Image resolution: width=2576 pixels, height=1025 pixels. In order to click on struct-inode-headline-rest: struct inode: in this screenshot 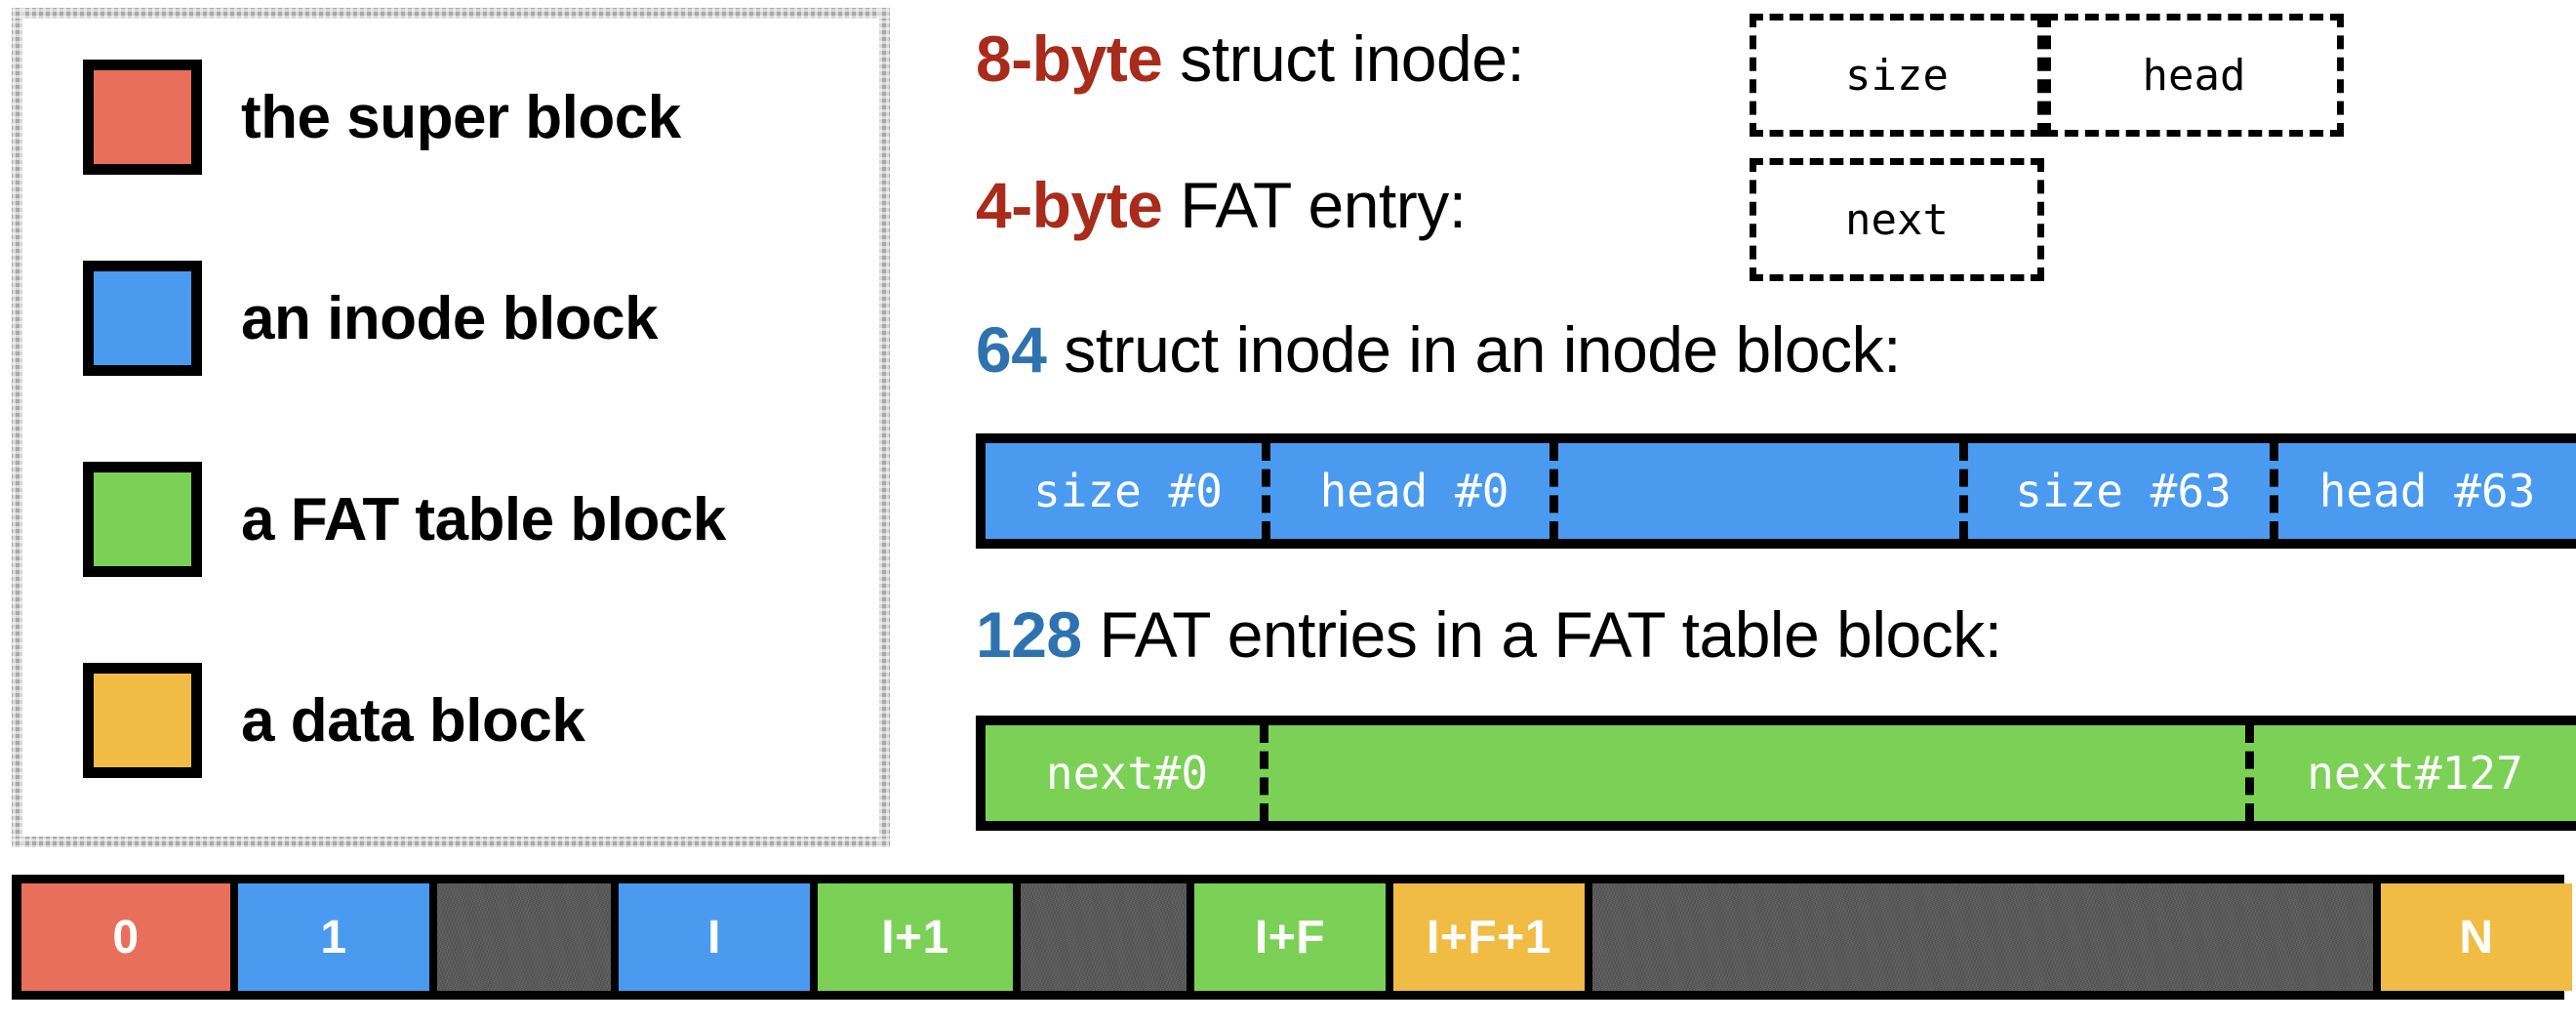, I will do `click(1343, 58)`.